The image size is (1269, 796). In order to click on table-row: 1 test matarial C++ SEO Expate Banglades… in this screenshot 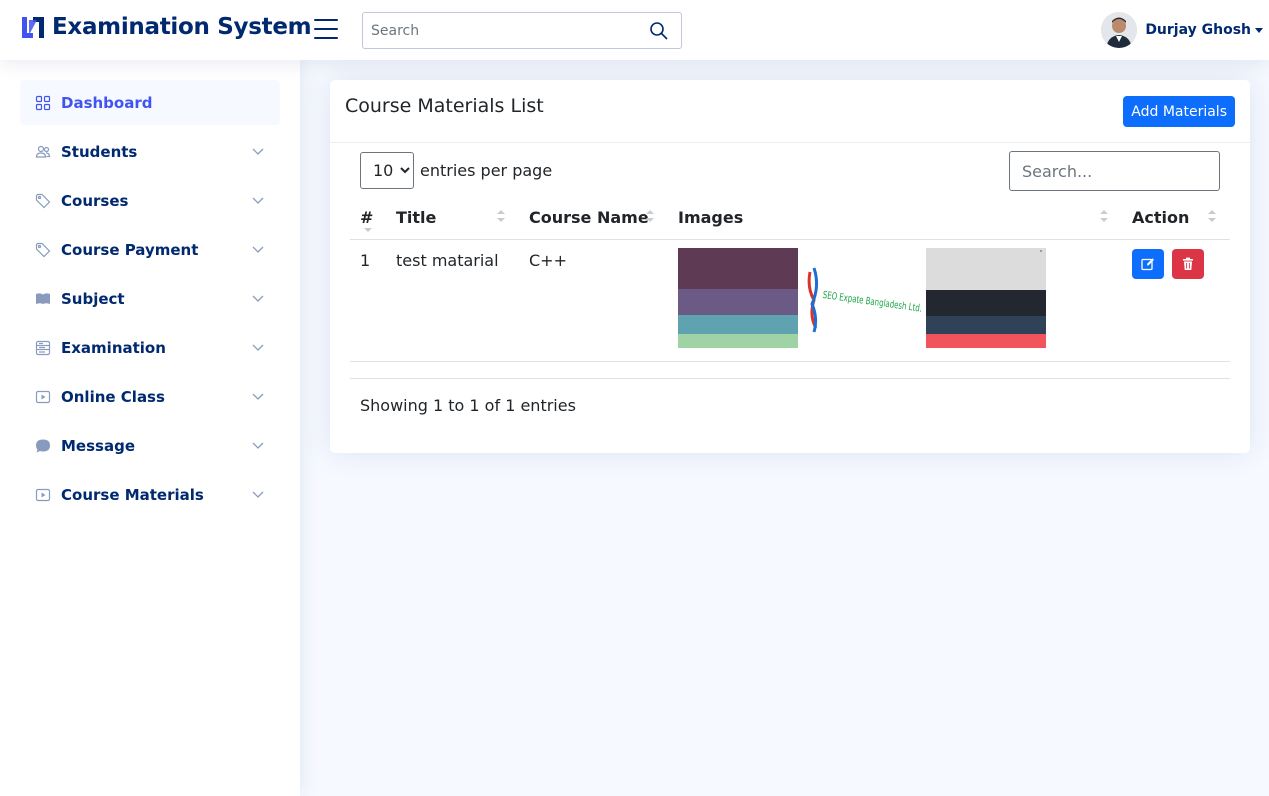, I will do `click(790, 301)`.